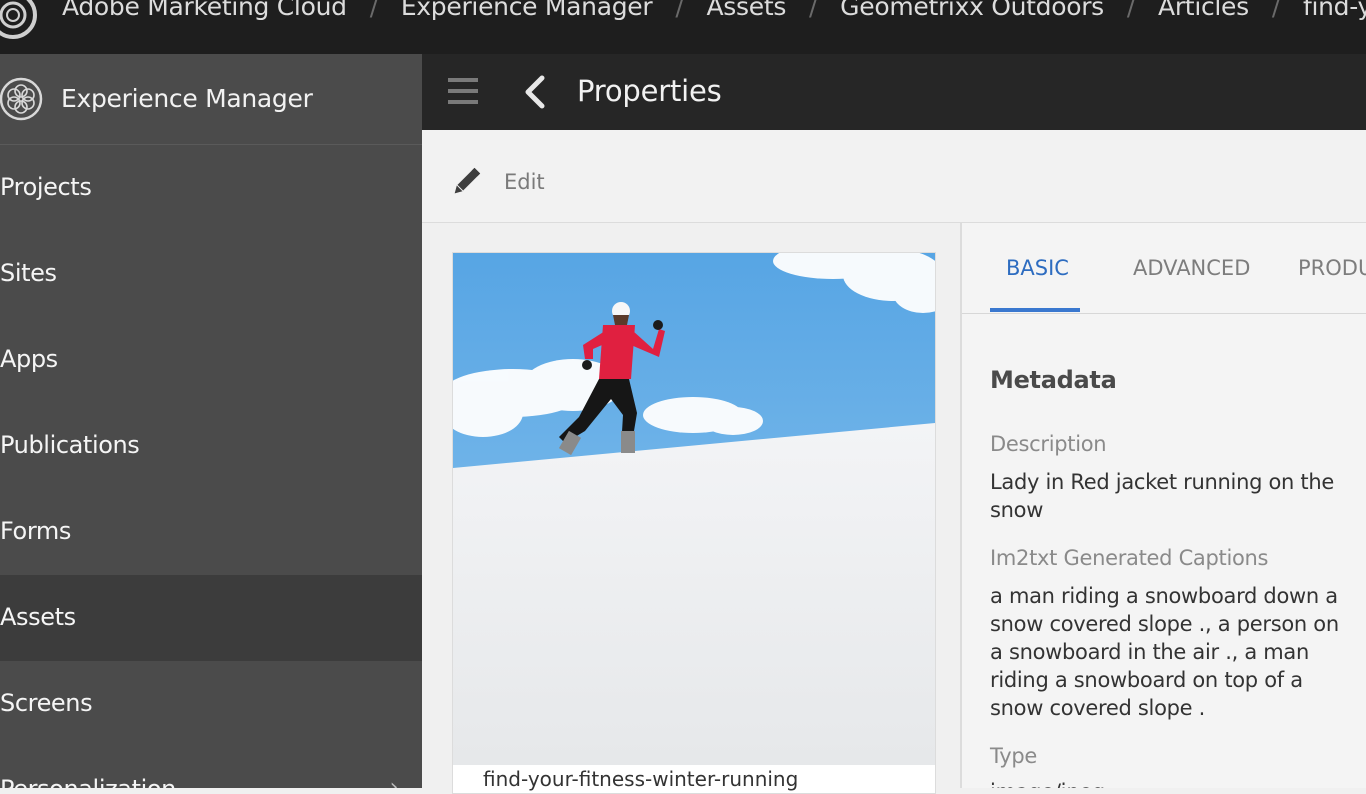 The width and height of the screenshot is (1366, 794). I want to click on breadcrumb-item-current: find-your-fitness, so click(1334, 10).